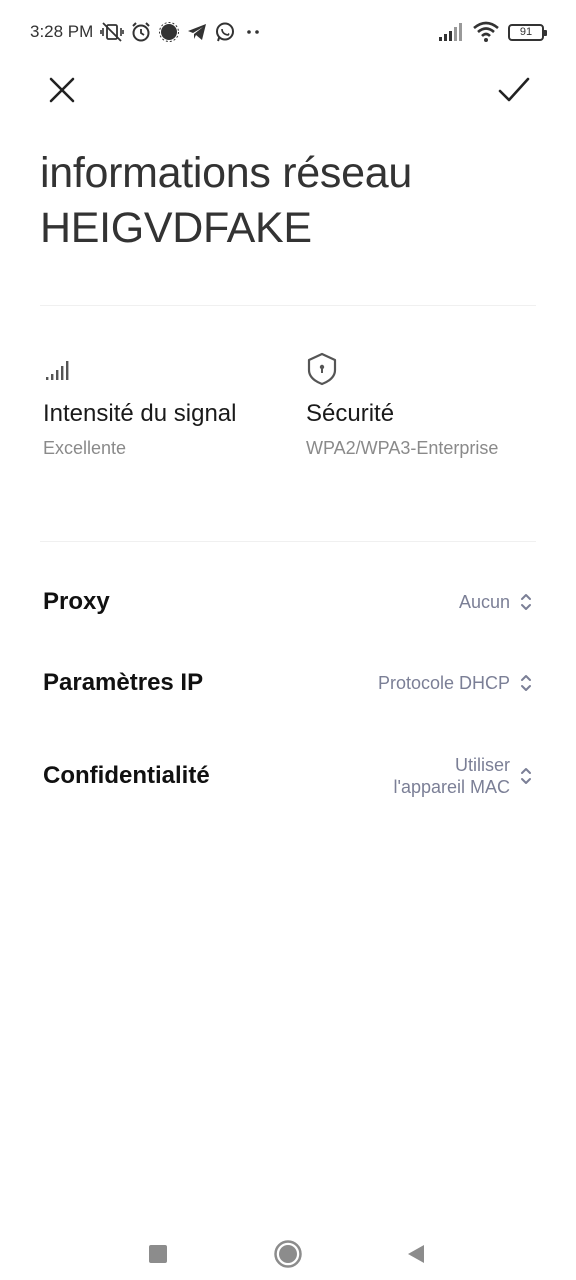 This screenshot has height=1280, width=576. Describe the element at coordinates (288, 541) in the screenshot. I see `divider-middle` at that location.